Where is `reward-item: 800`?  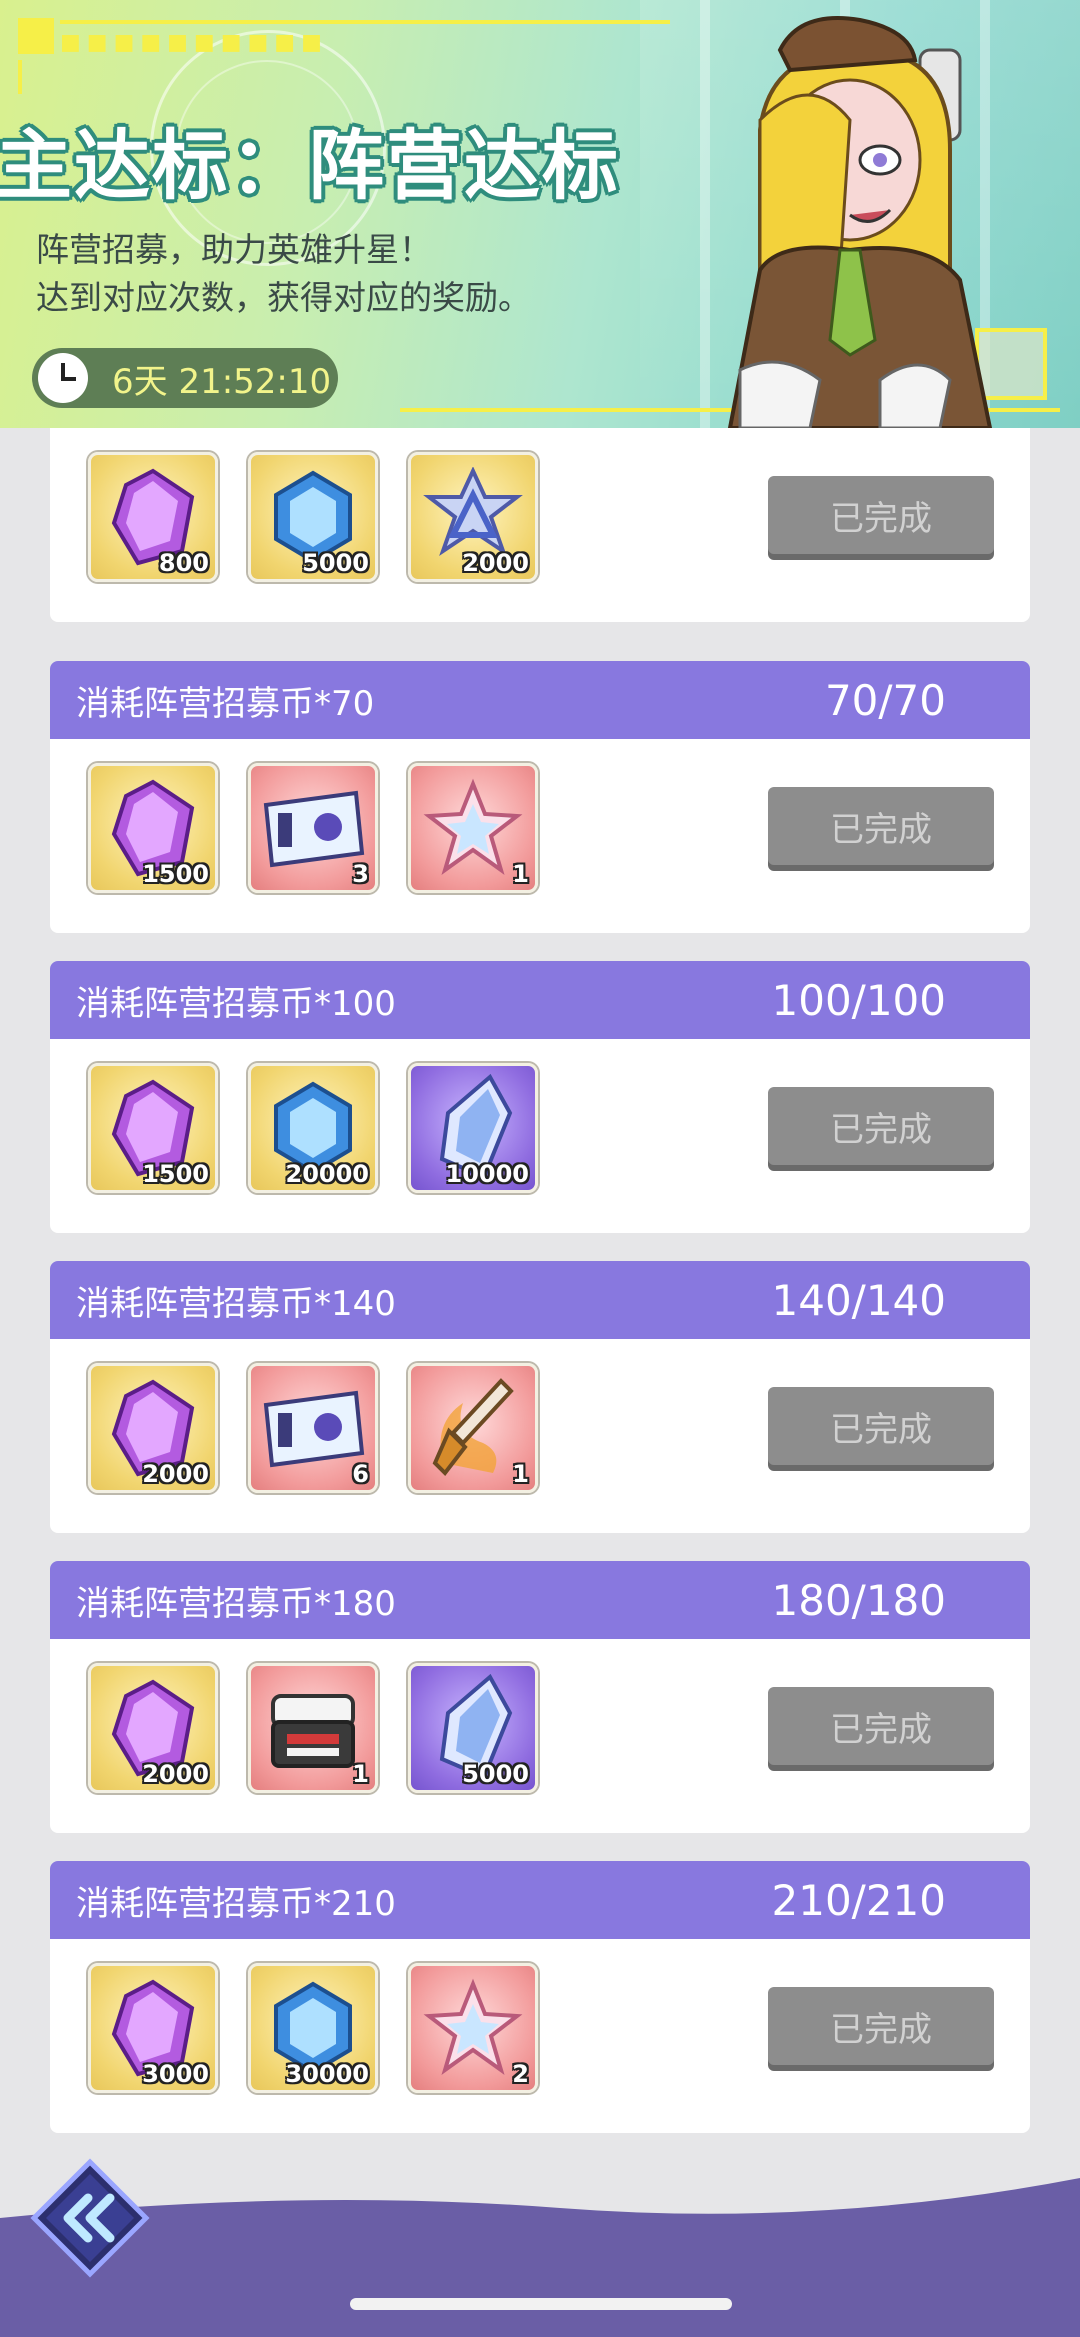 reward-item: 800 is located at coordinates (153, 517).